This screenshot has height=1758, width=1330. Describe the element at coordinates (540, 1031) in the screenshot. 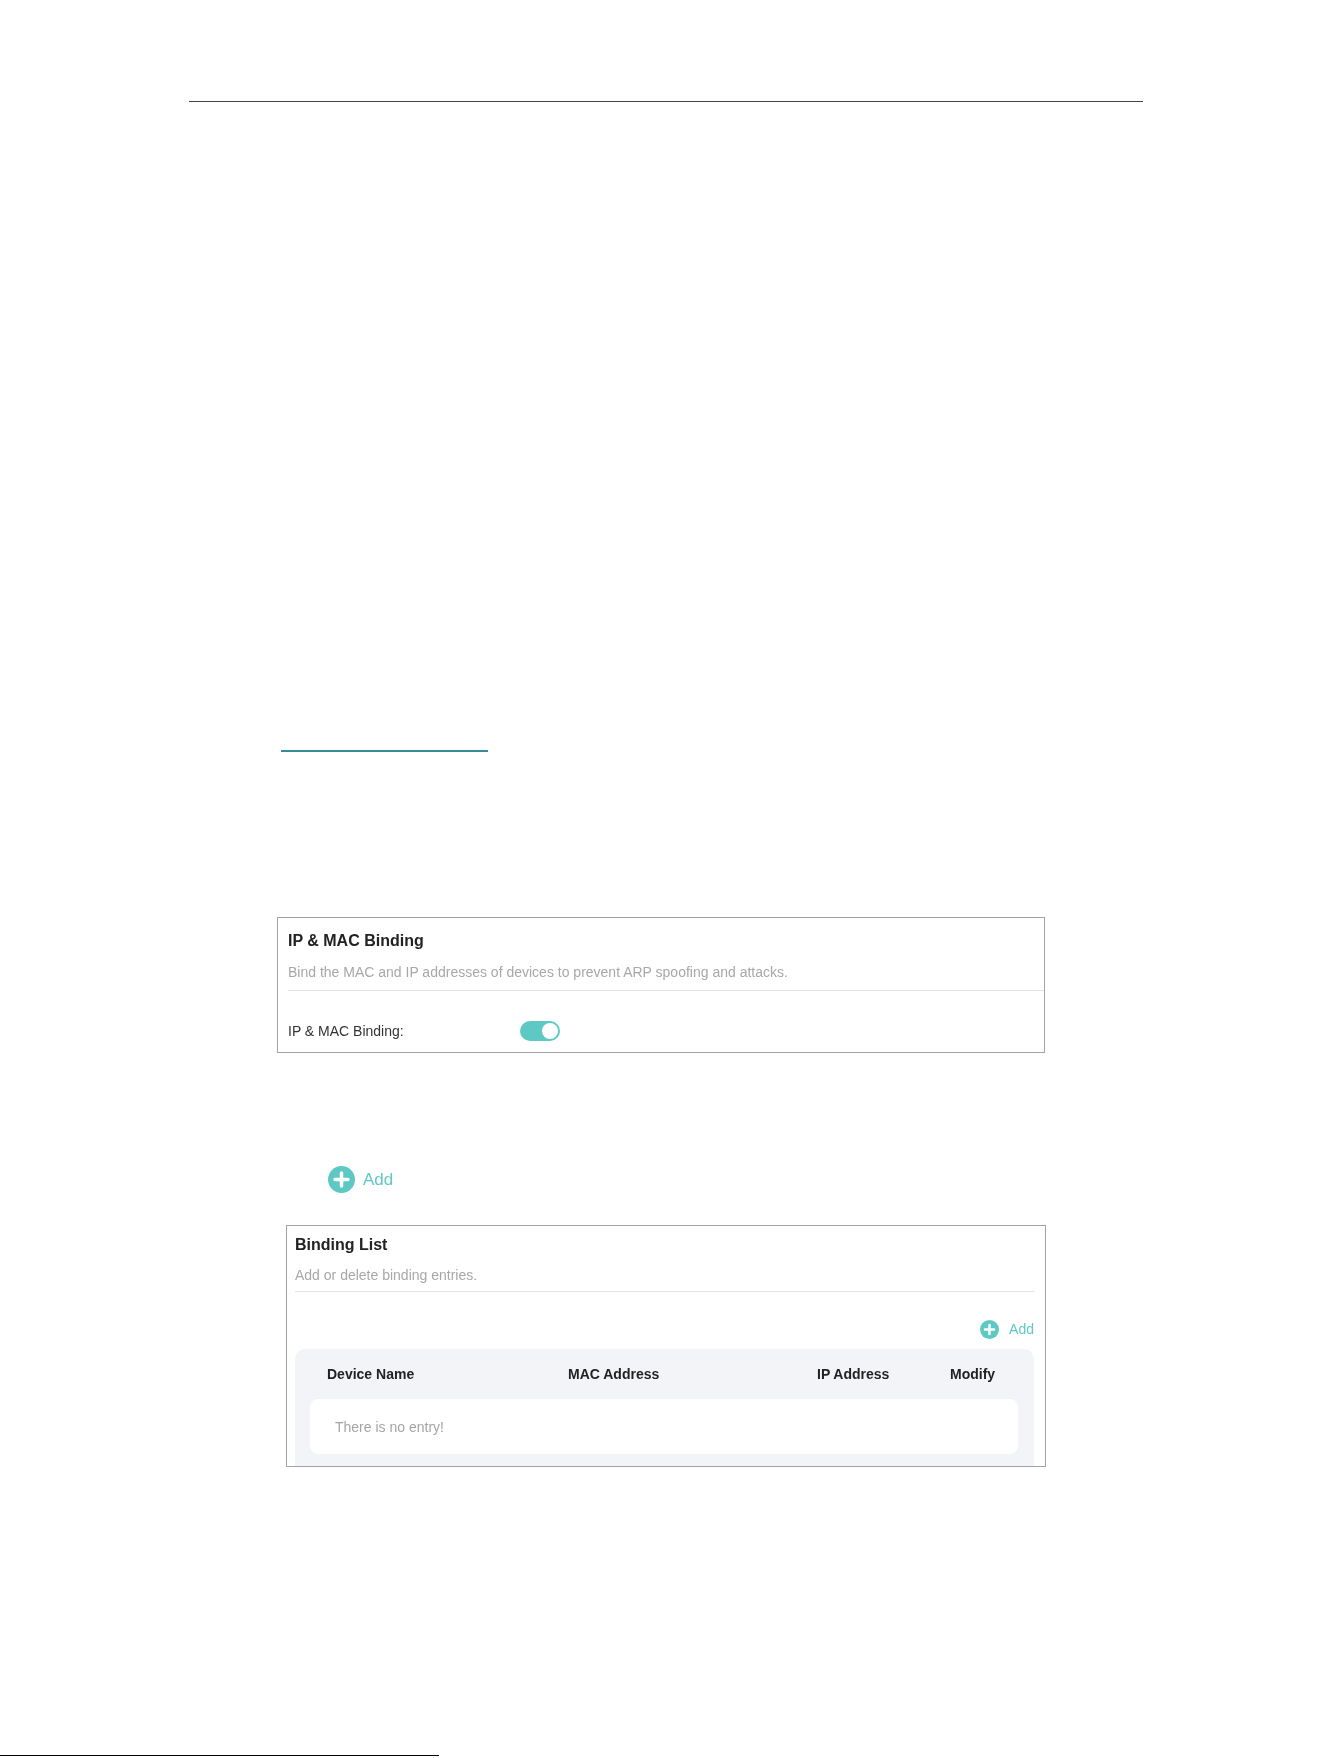

I see `toggle-switch` at that location.